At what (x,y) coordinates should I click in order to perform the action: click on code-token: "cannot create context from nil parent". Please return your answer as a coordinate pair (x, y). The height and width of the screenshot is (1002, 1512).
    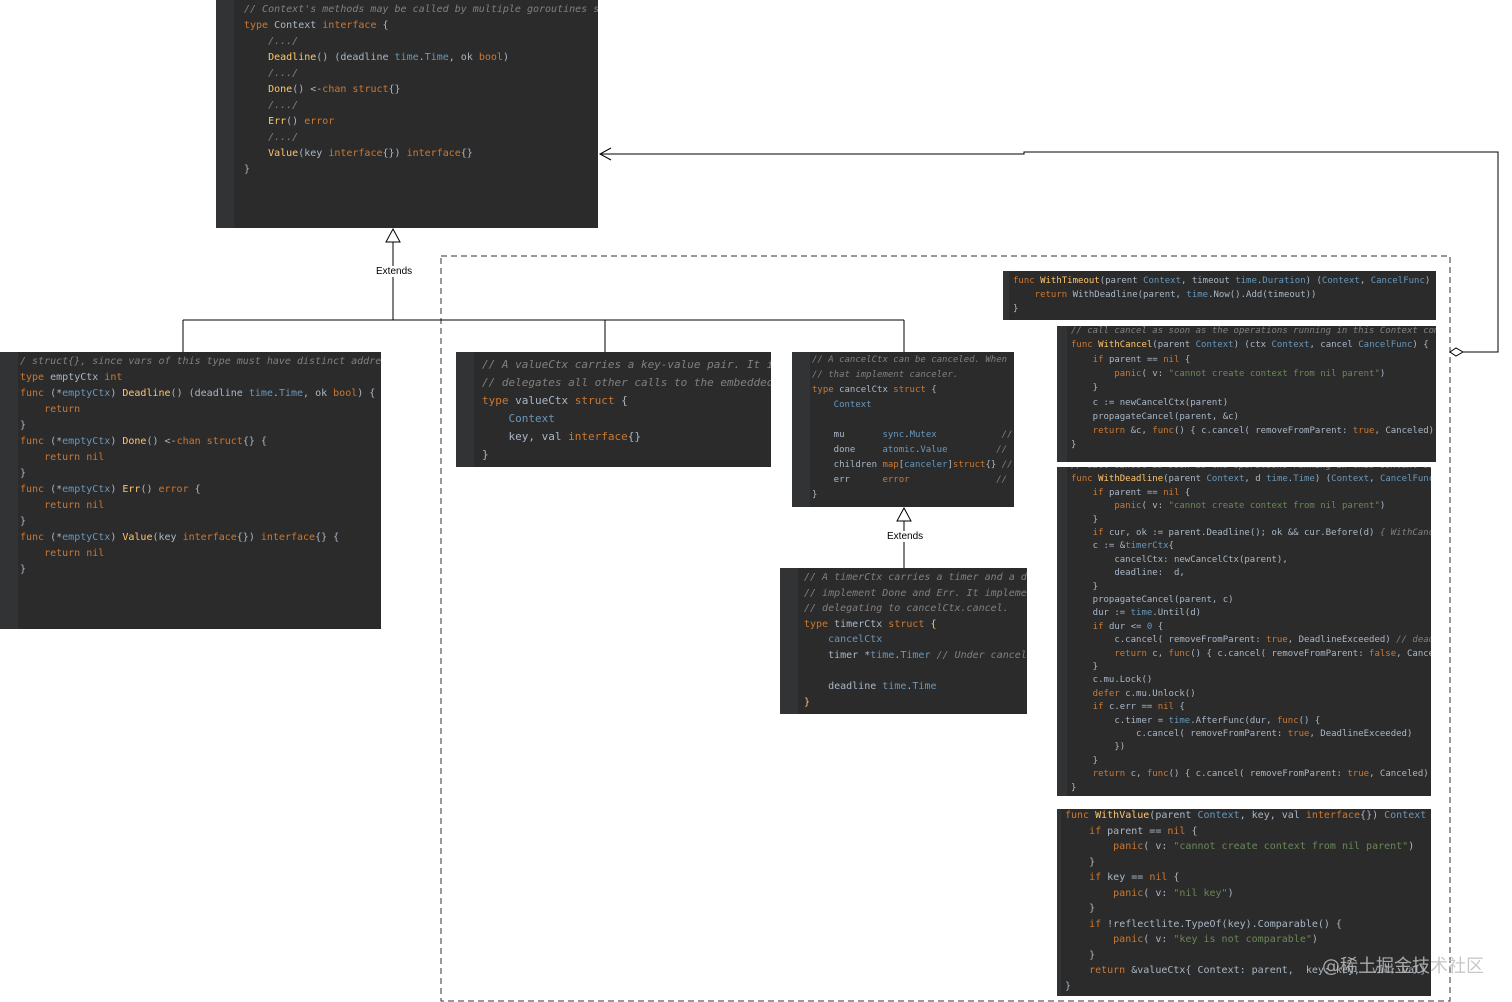
    Looking at the image, I should click on (1274, 373).